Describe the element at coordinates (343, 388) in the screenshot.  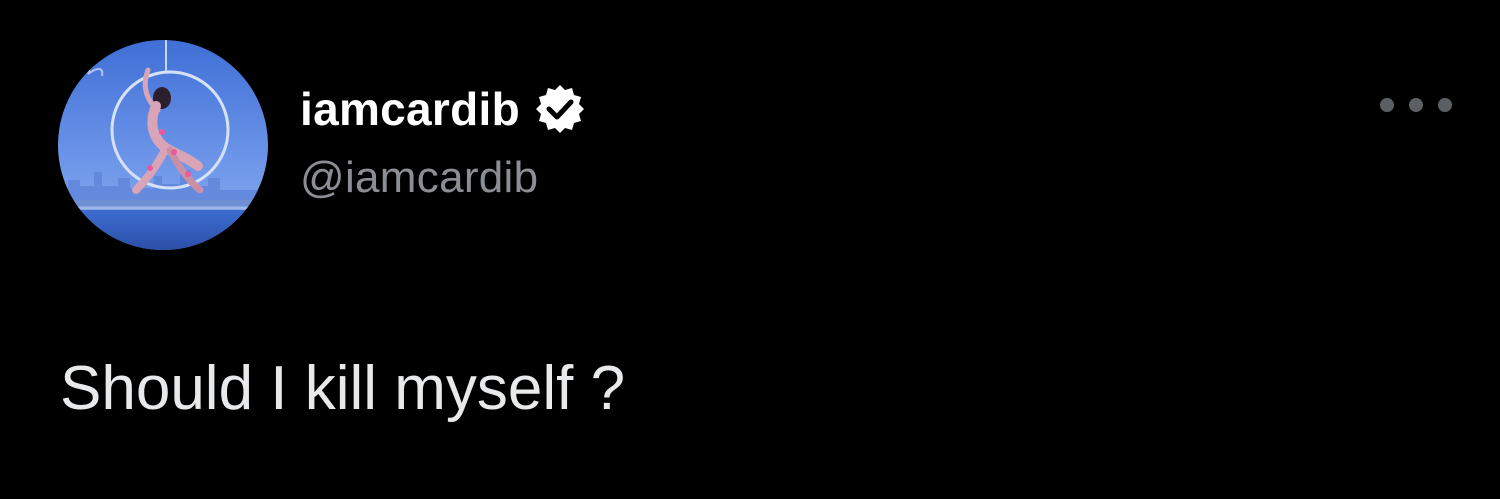
I see `tweet-text: Should I kill myself ?` at that location.